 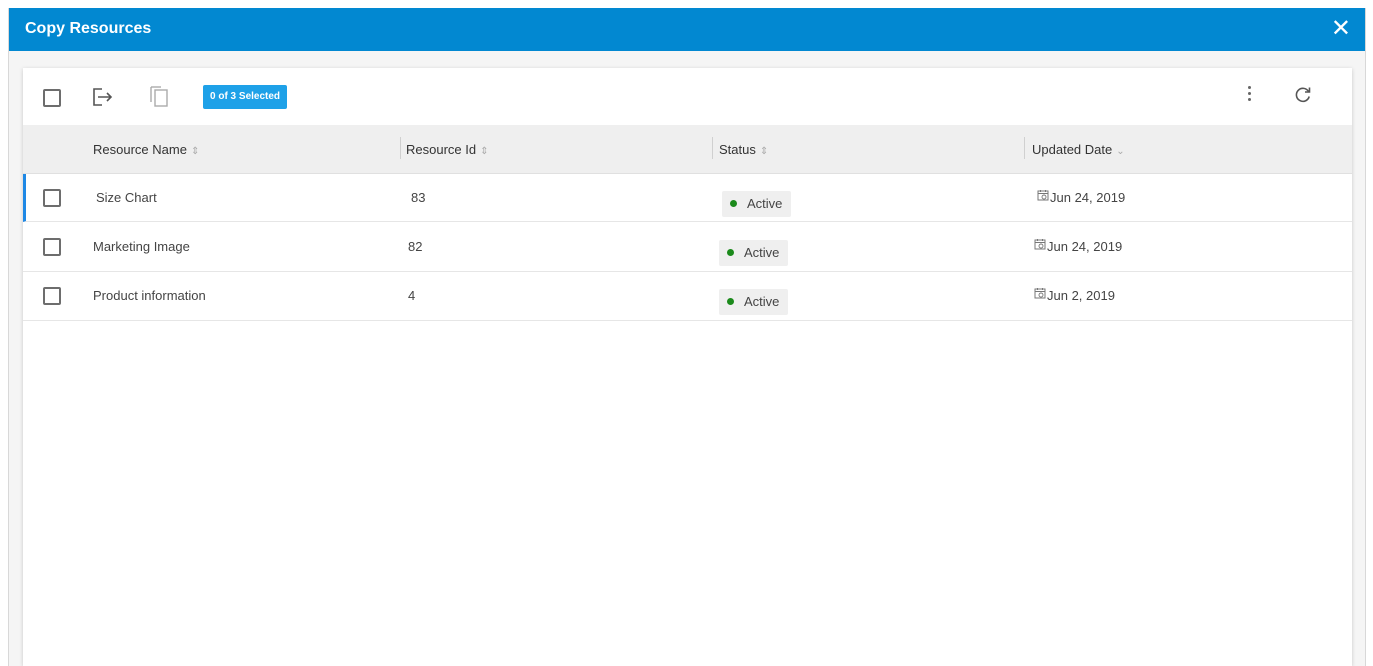 I want to click on resource-name-cell: Size Chart, so click(x=126, y=197).